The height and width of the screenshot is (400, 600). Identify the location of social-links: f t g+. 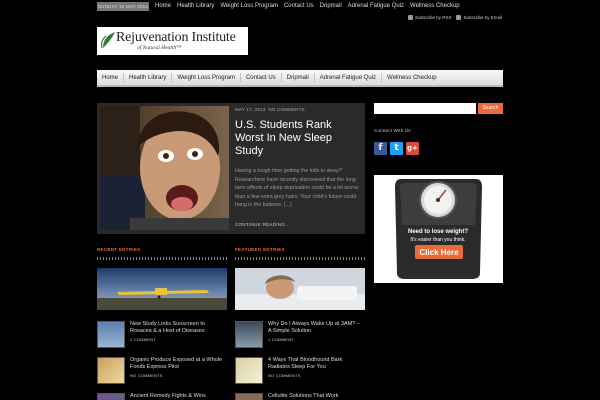
(396, 148).